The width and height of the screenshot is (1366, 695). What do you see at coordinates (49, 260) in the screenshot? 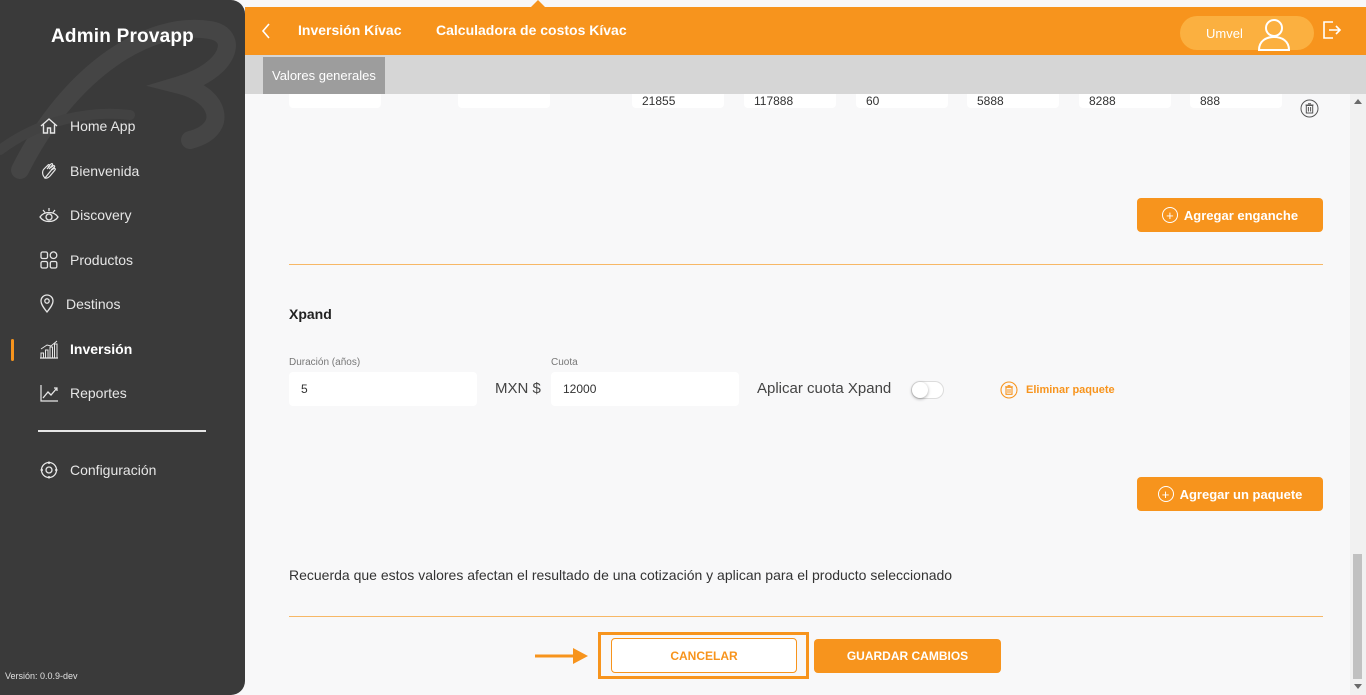
I see `grid-icon` at bounding box center [49, 260].